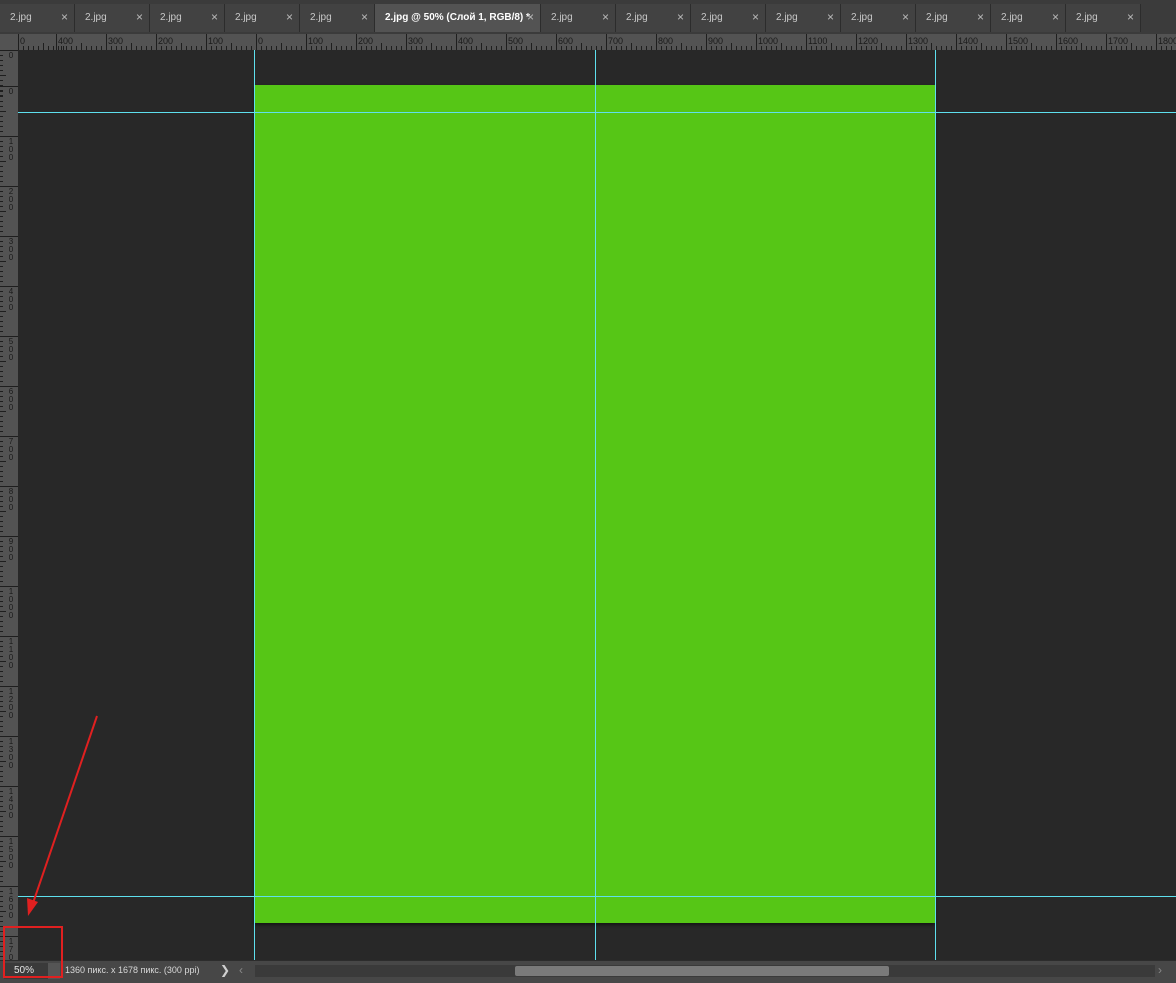 This screenshot has width=1176, height=983. Describe the element at coordinates (166, 41) in the screenshot. I see `ruler-label: 200` at that location.